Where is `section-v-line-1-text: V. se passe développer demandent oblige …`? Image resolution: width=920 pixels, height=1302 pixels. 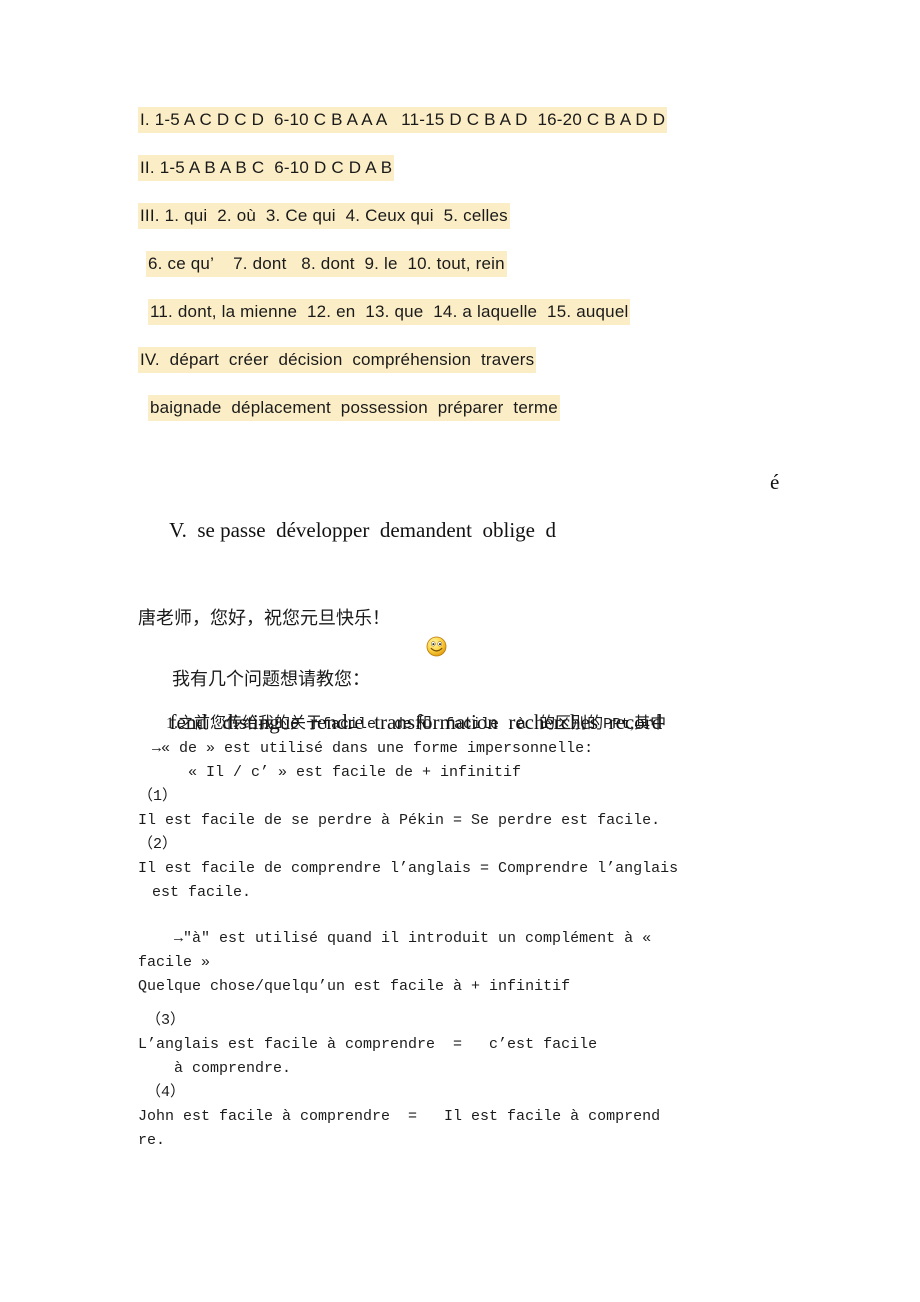
section-v-line-1-text: V. se passe développer demandent oblige … is located at coordinates (362, 530).